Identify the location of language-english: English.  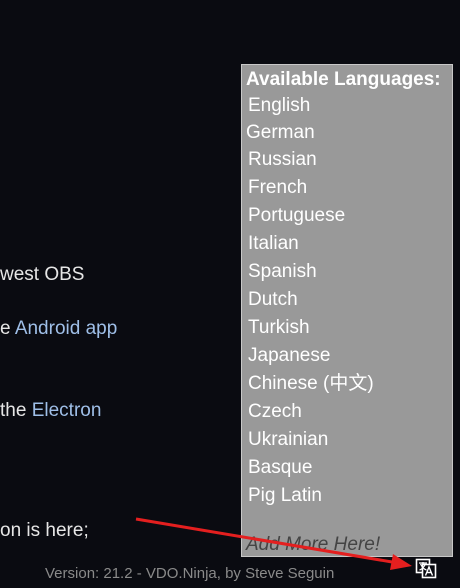
(279, 105).